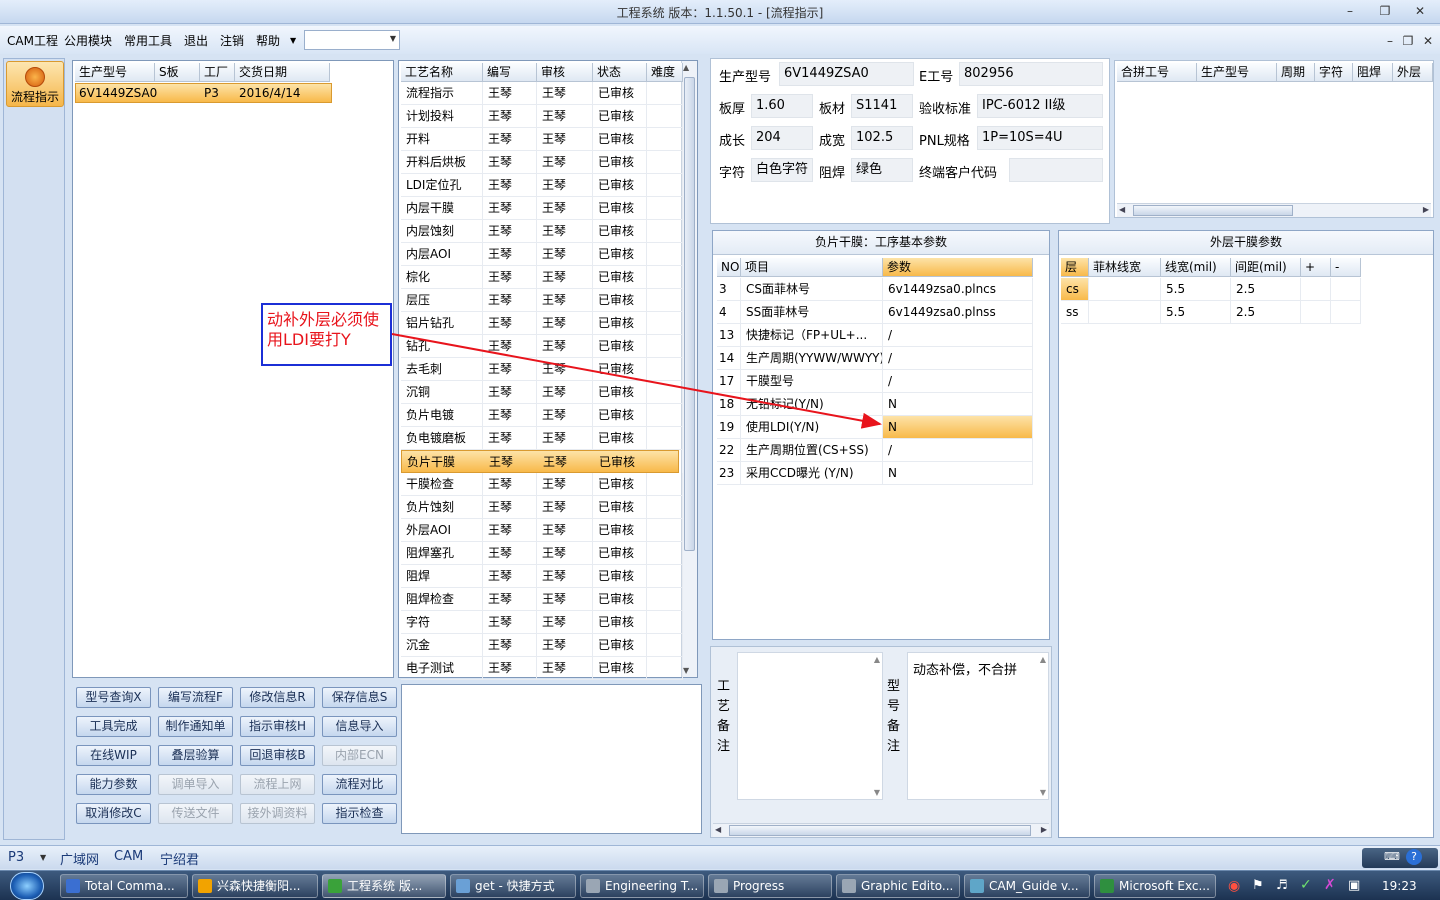 This screenshot has width=1440, height=900. What do you see at coordinates (542, 277) in the screenshot?
I see `table-row: 棕化 王琴 王琴 已审核` at bounding box center [542, 277].